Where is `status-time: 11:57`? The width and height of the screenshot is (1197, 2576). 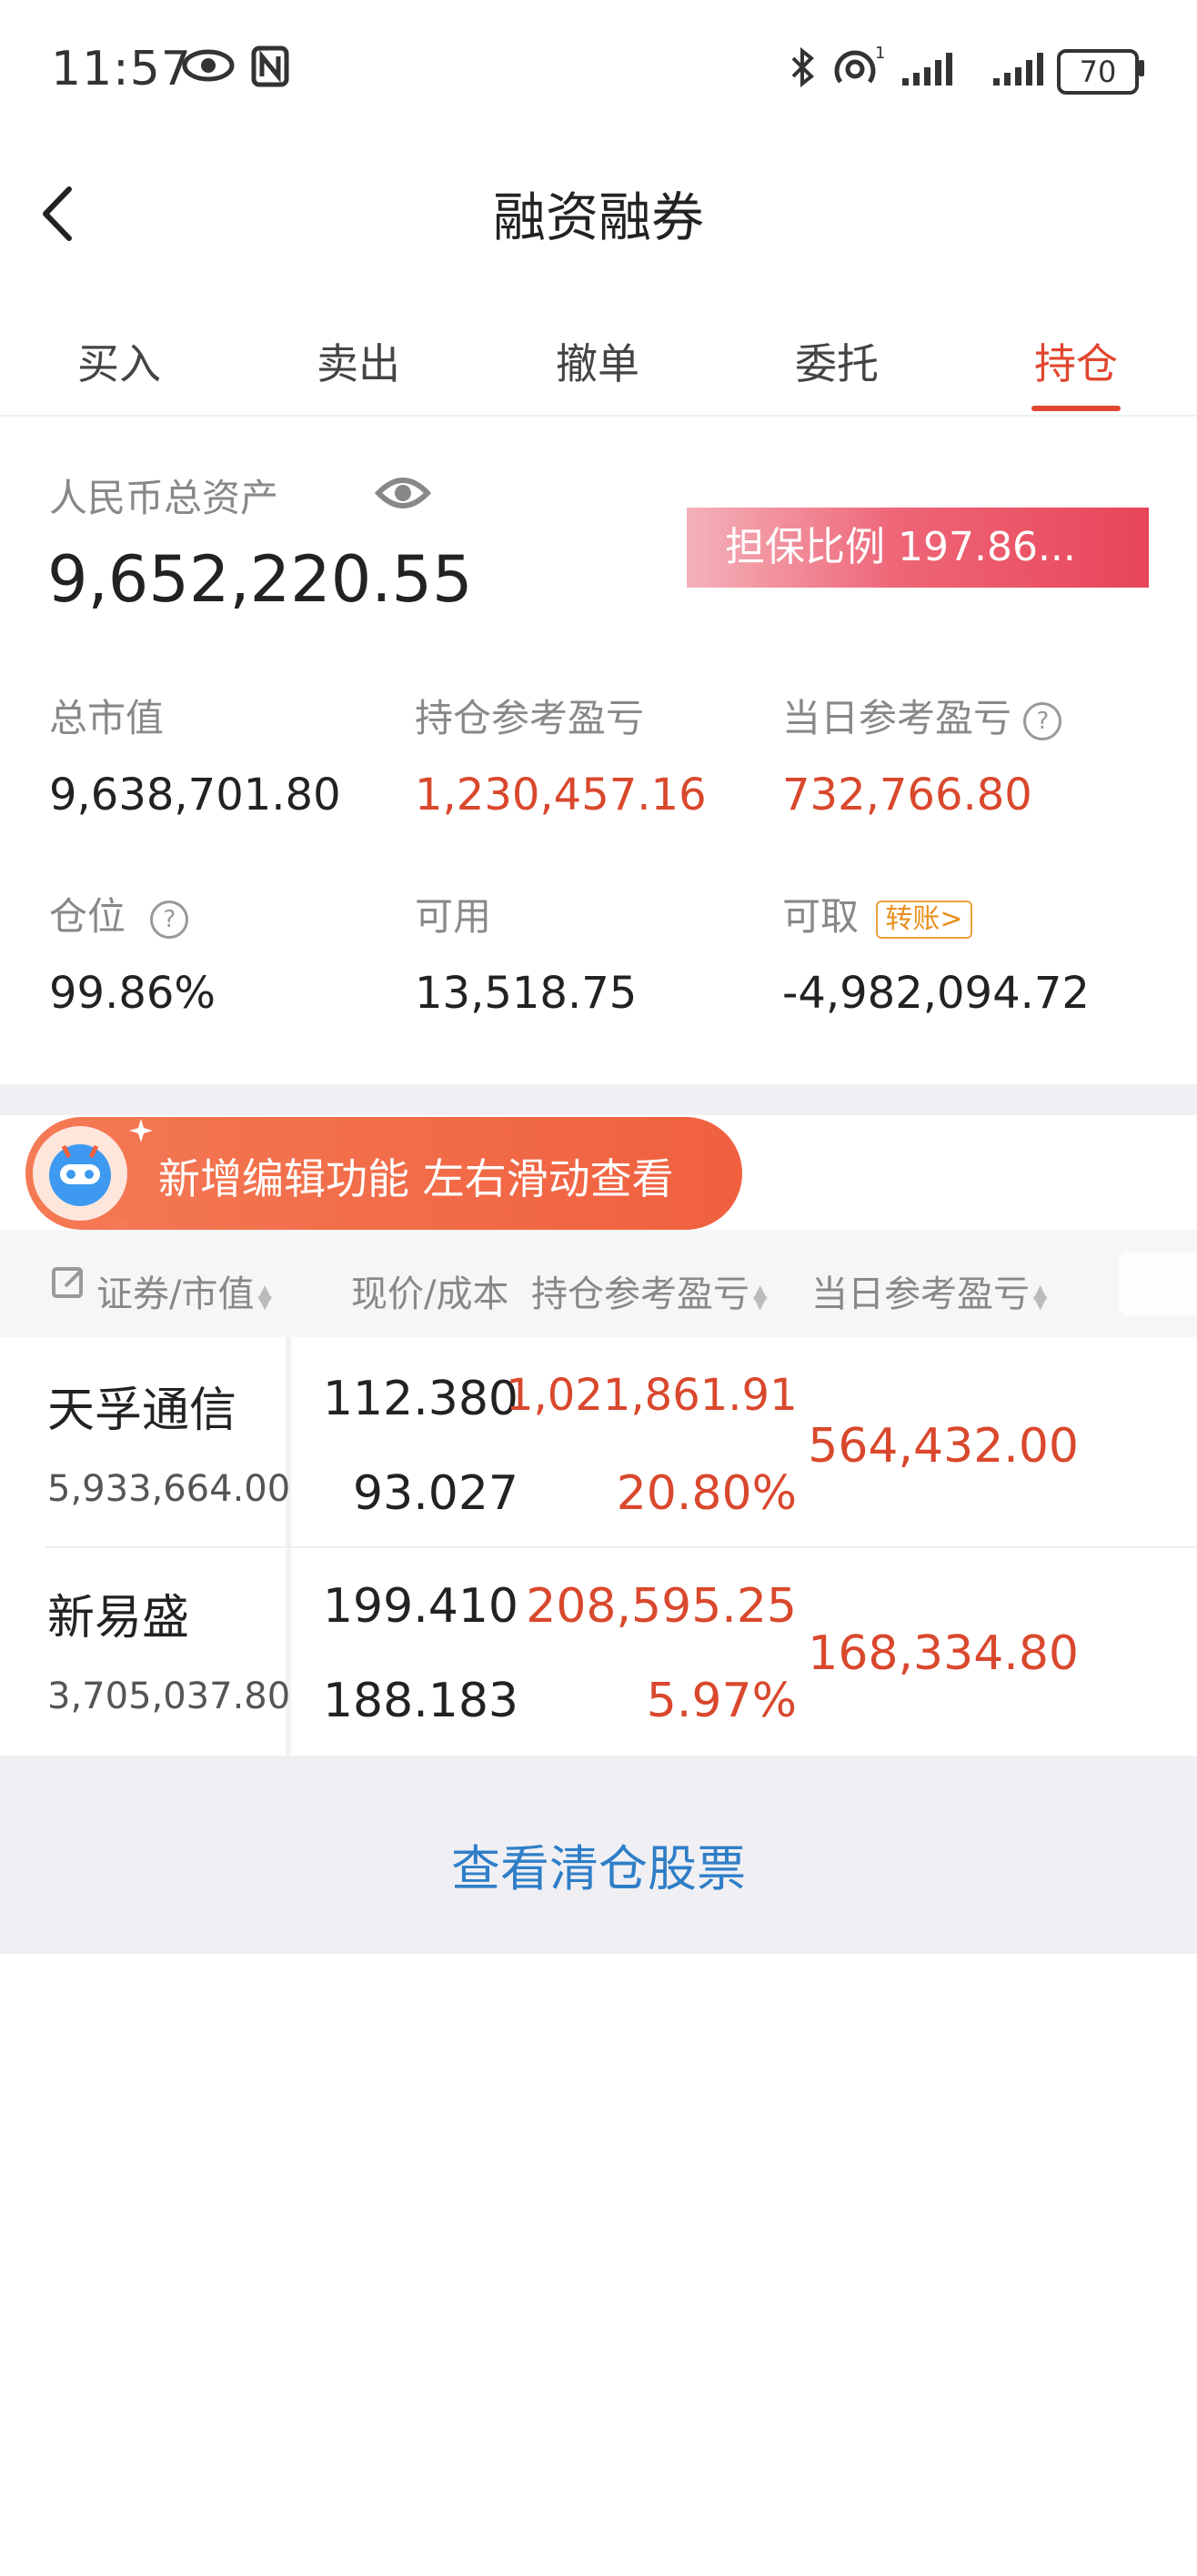
status-time: 11:57 is located at coordinates (121, 69).